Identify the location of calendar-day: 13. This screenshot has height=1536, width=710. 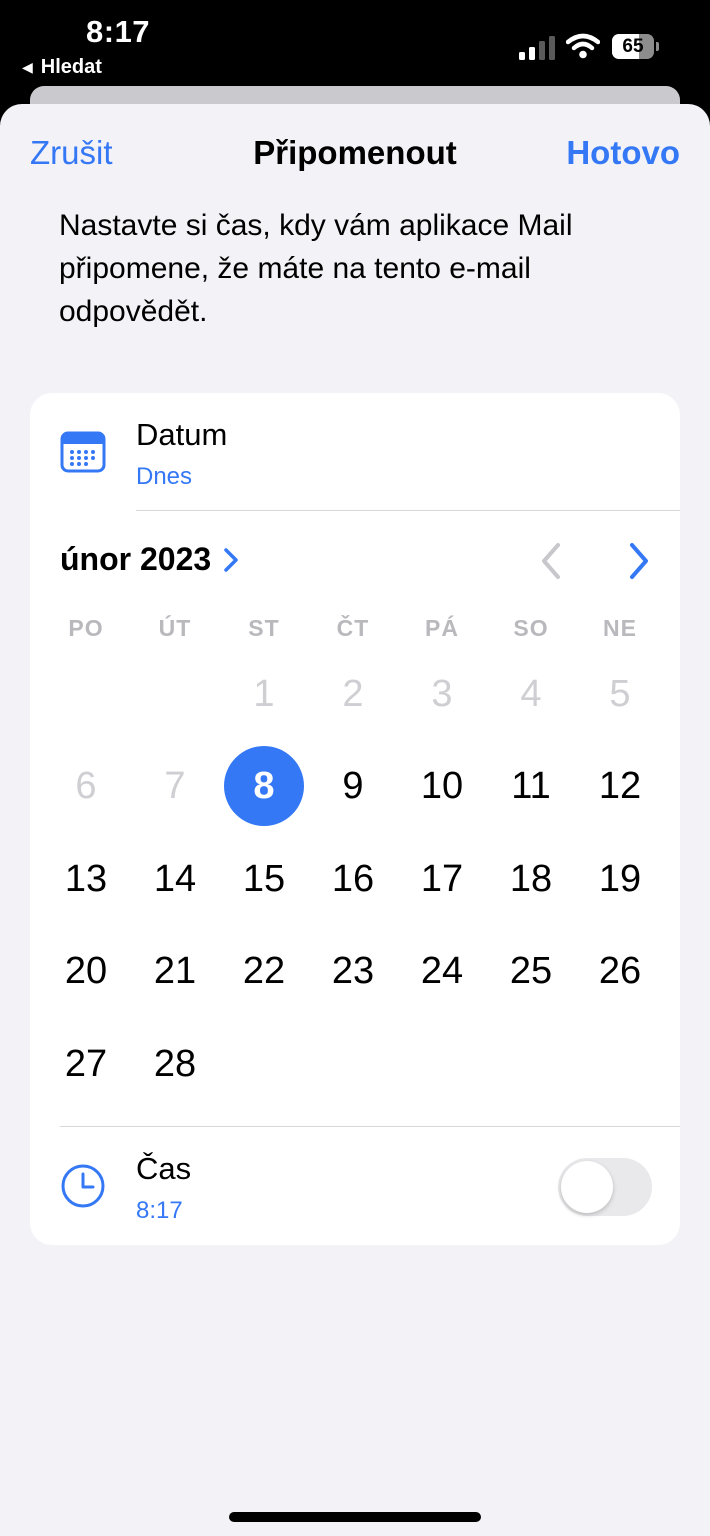
(86, 879).